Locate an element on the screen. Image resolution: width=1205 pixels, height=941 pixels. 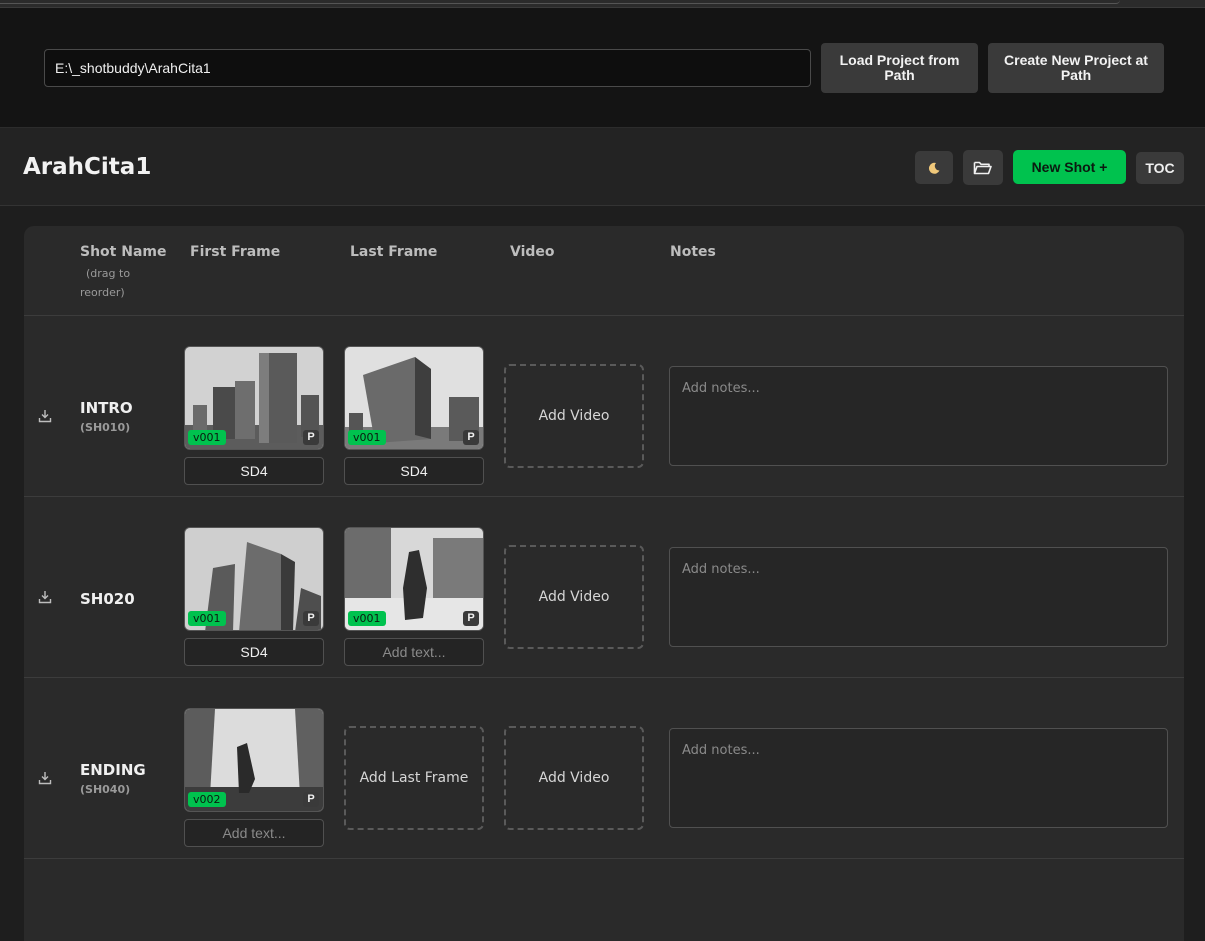
moon-icon is located at coordinates (934, 168).